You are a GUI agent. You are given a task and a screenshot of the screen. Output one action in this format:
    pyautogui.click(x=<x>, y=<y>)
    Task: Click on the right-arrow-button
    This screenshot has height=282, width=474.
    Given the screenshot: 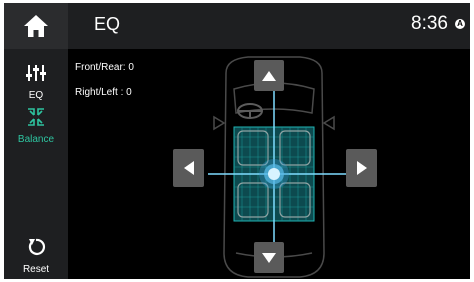 What is the action you would take?
    pyautogui.click(x=361, y=168)
    